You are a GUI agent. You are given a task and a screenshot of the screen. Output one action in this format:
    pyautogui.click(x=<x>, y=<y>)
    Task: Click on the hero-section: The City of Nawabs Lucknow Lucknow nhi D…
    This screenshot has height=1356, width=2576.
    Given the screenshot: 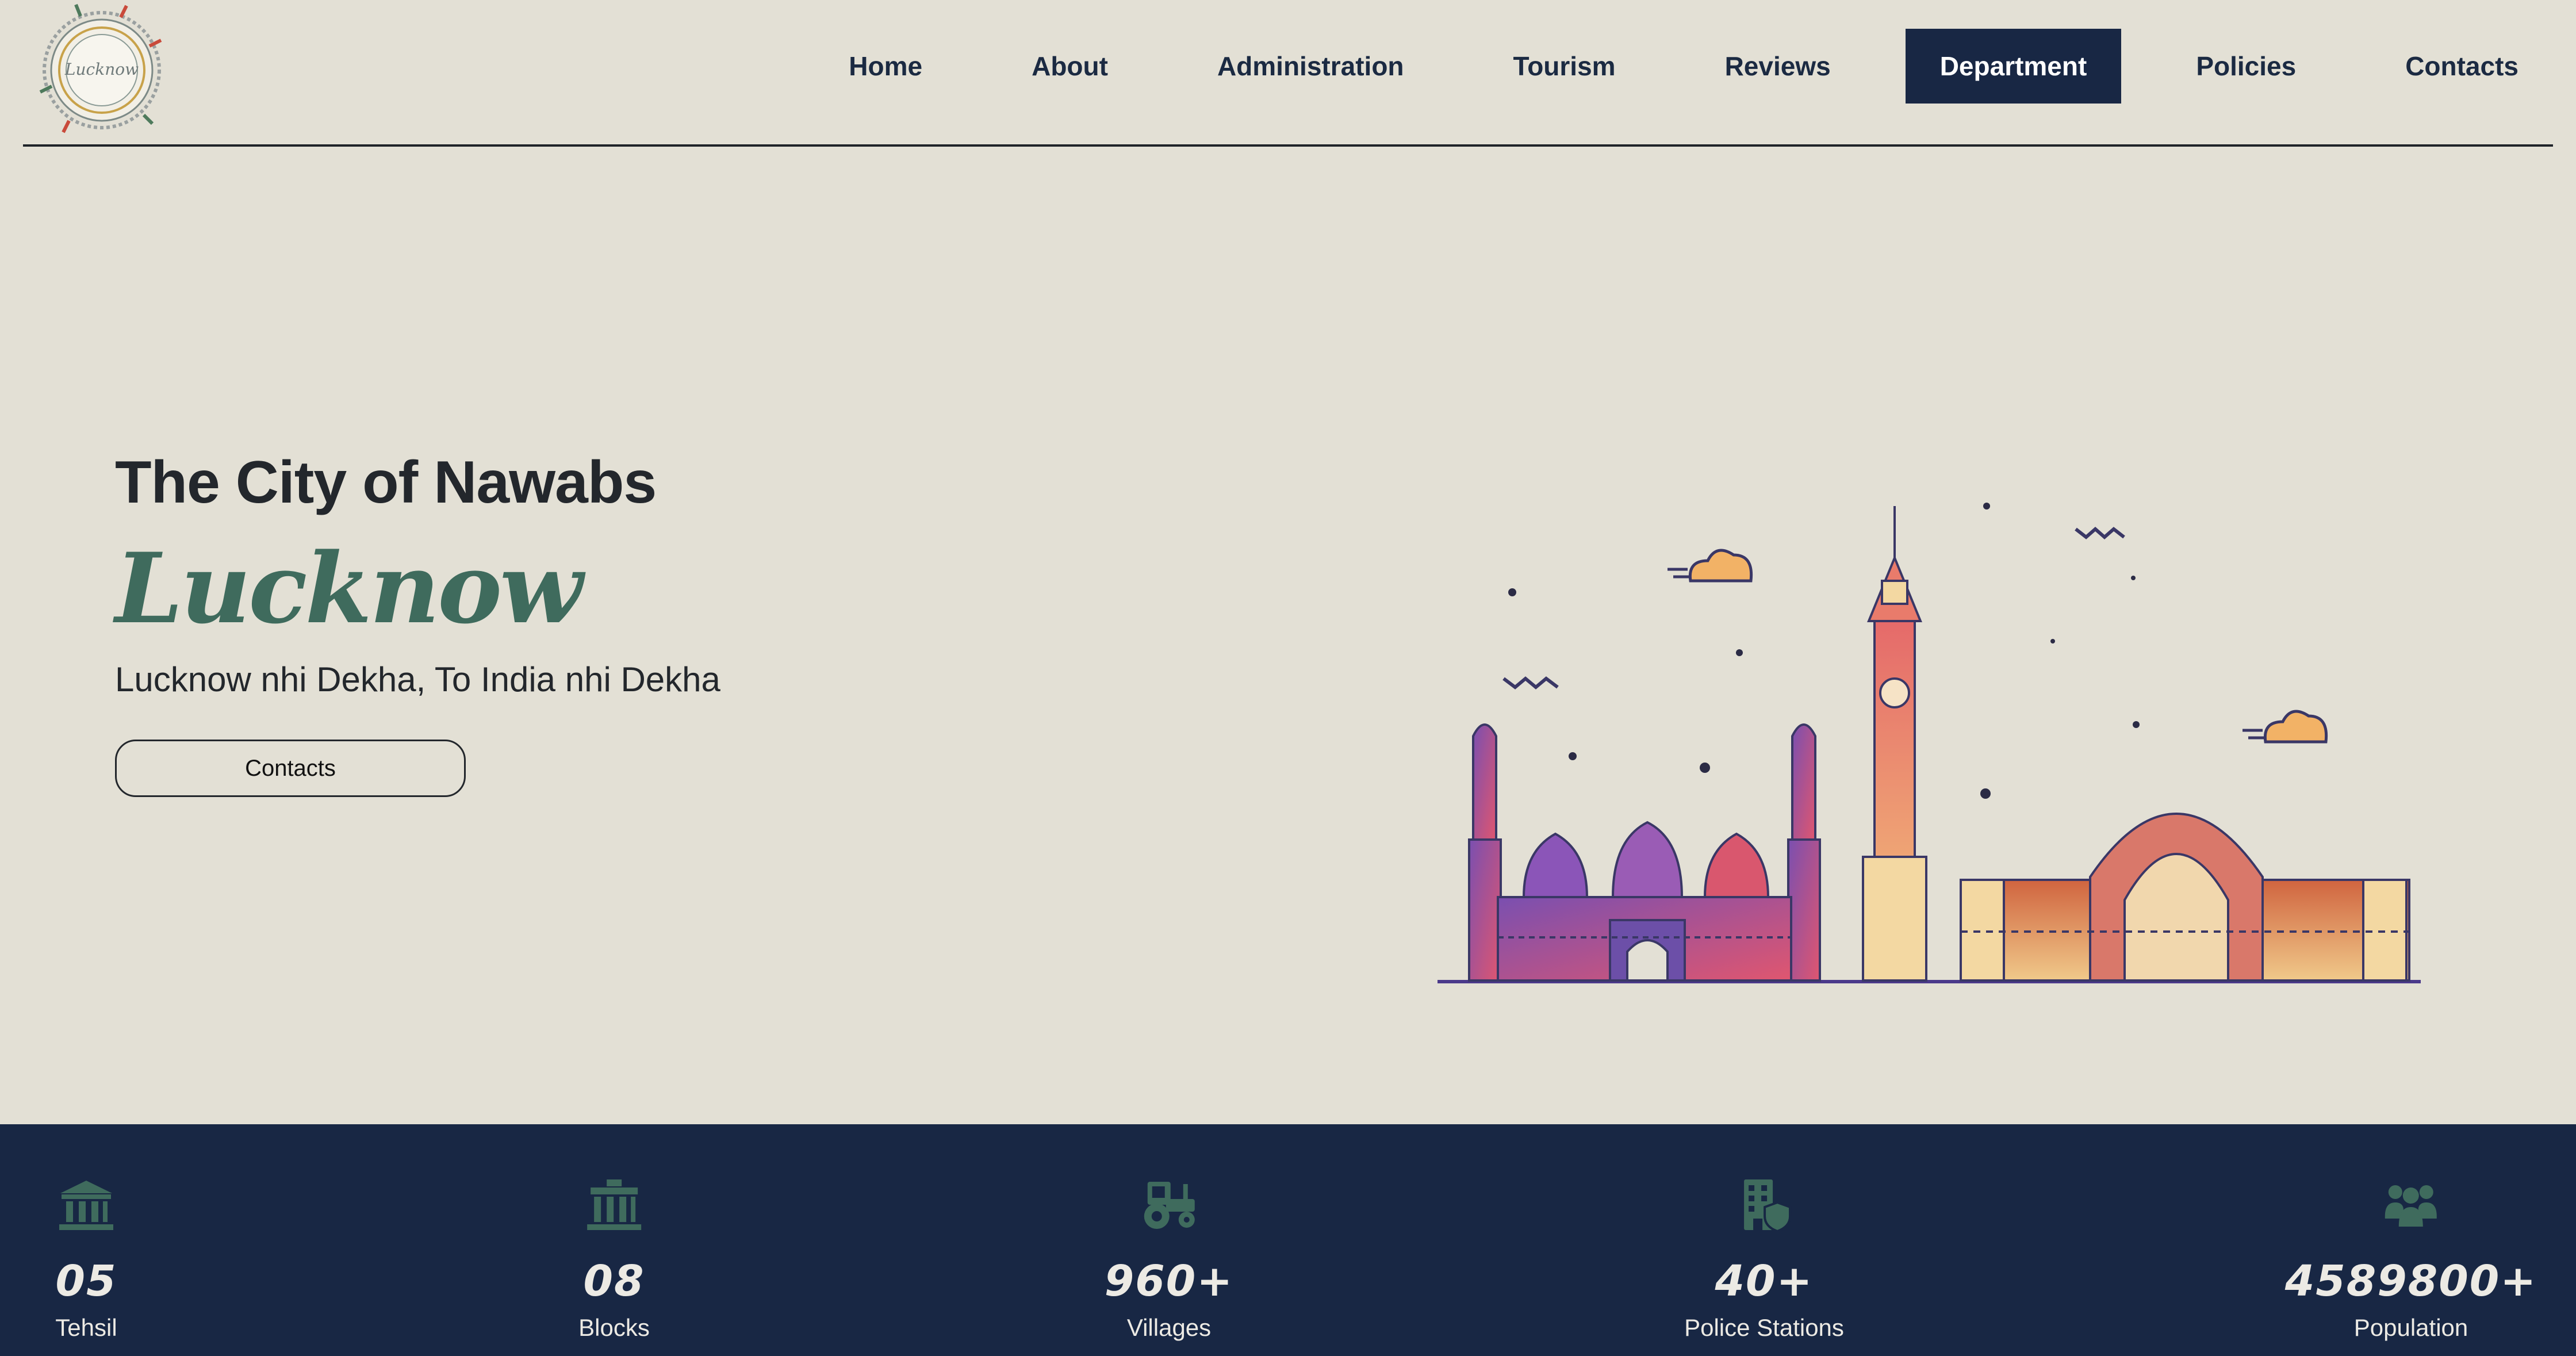 What is the action you would take?
    pyautogui.click(x=417, y=623)
    